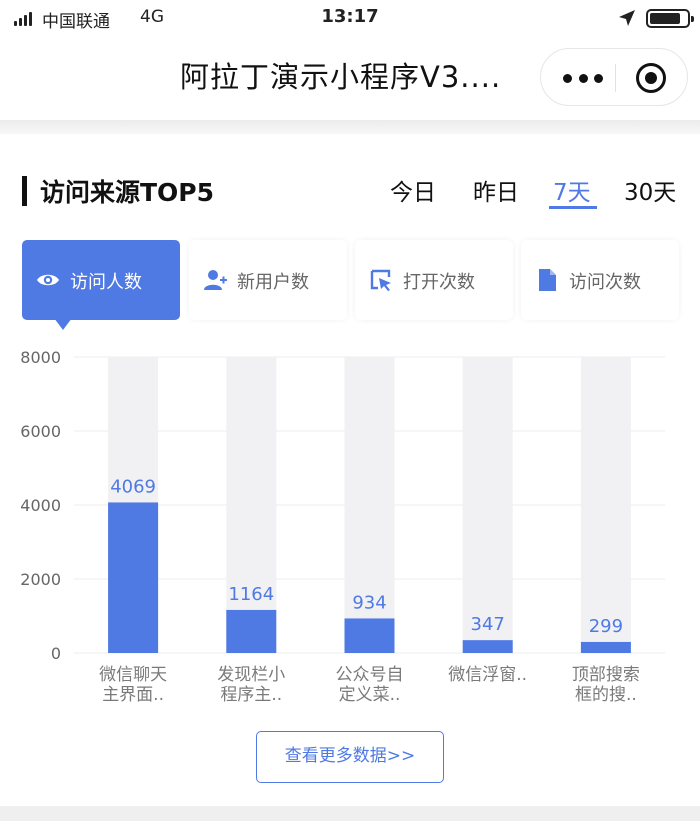 This screenshot has height=821, width=700. Describe the element at coordinates (350, 757) in the screenshot. I see `view-more-data-button: 查看更多数据>>` at that location.